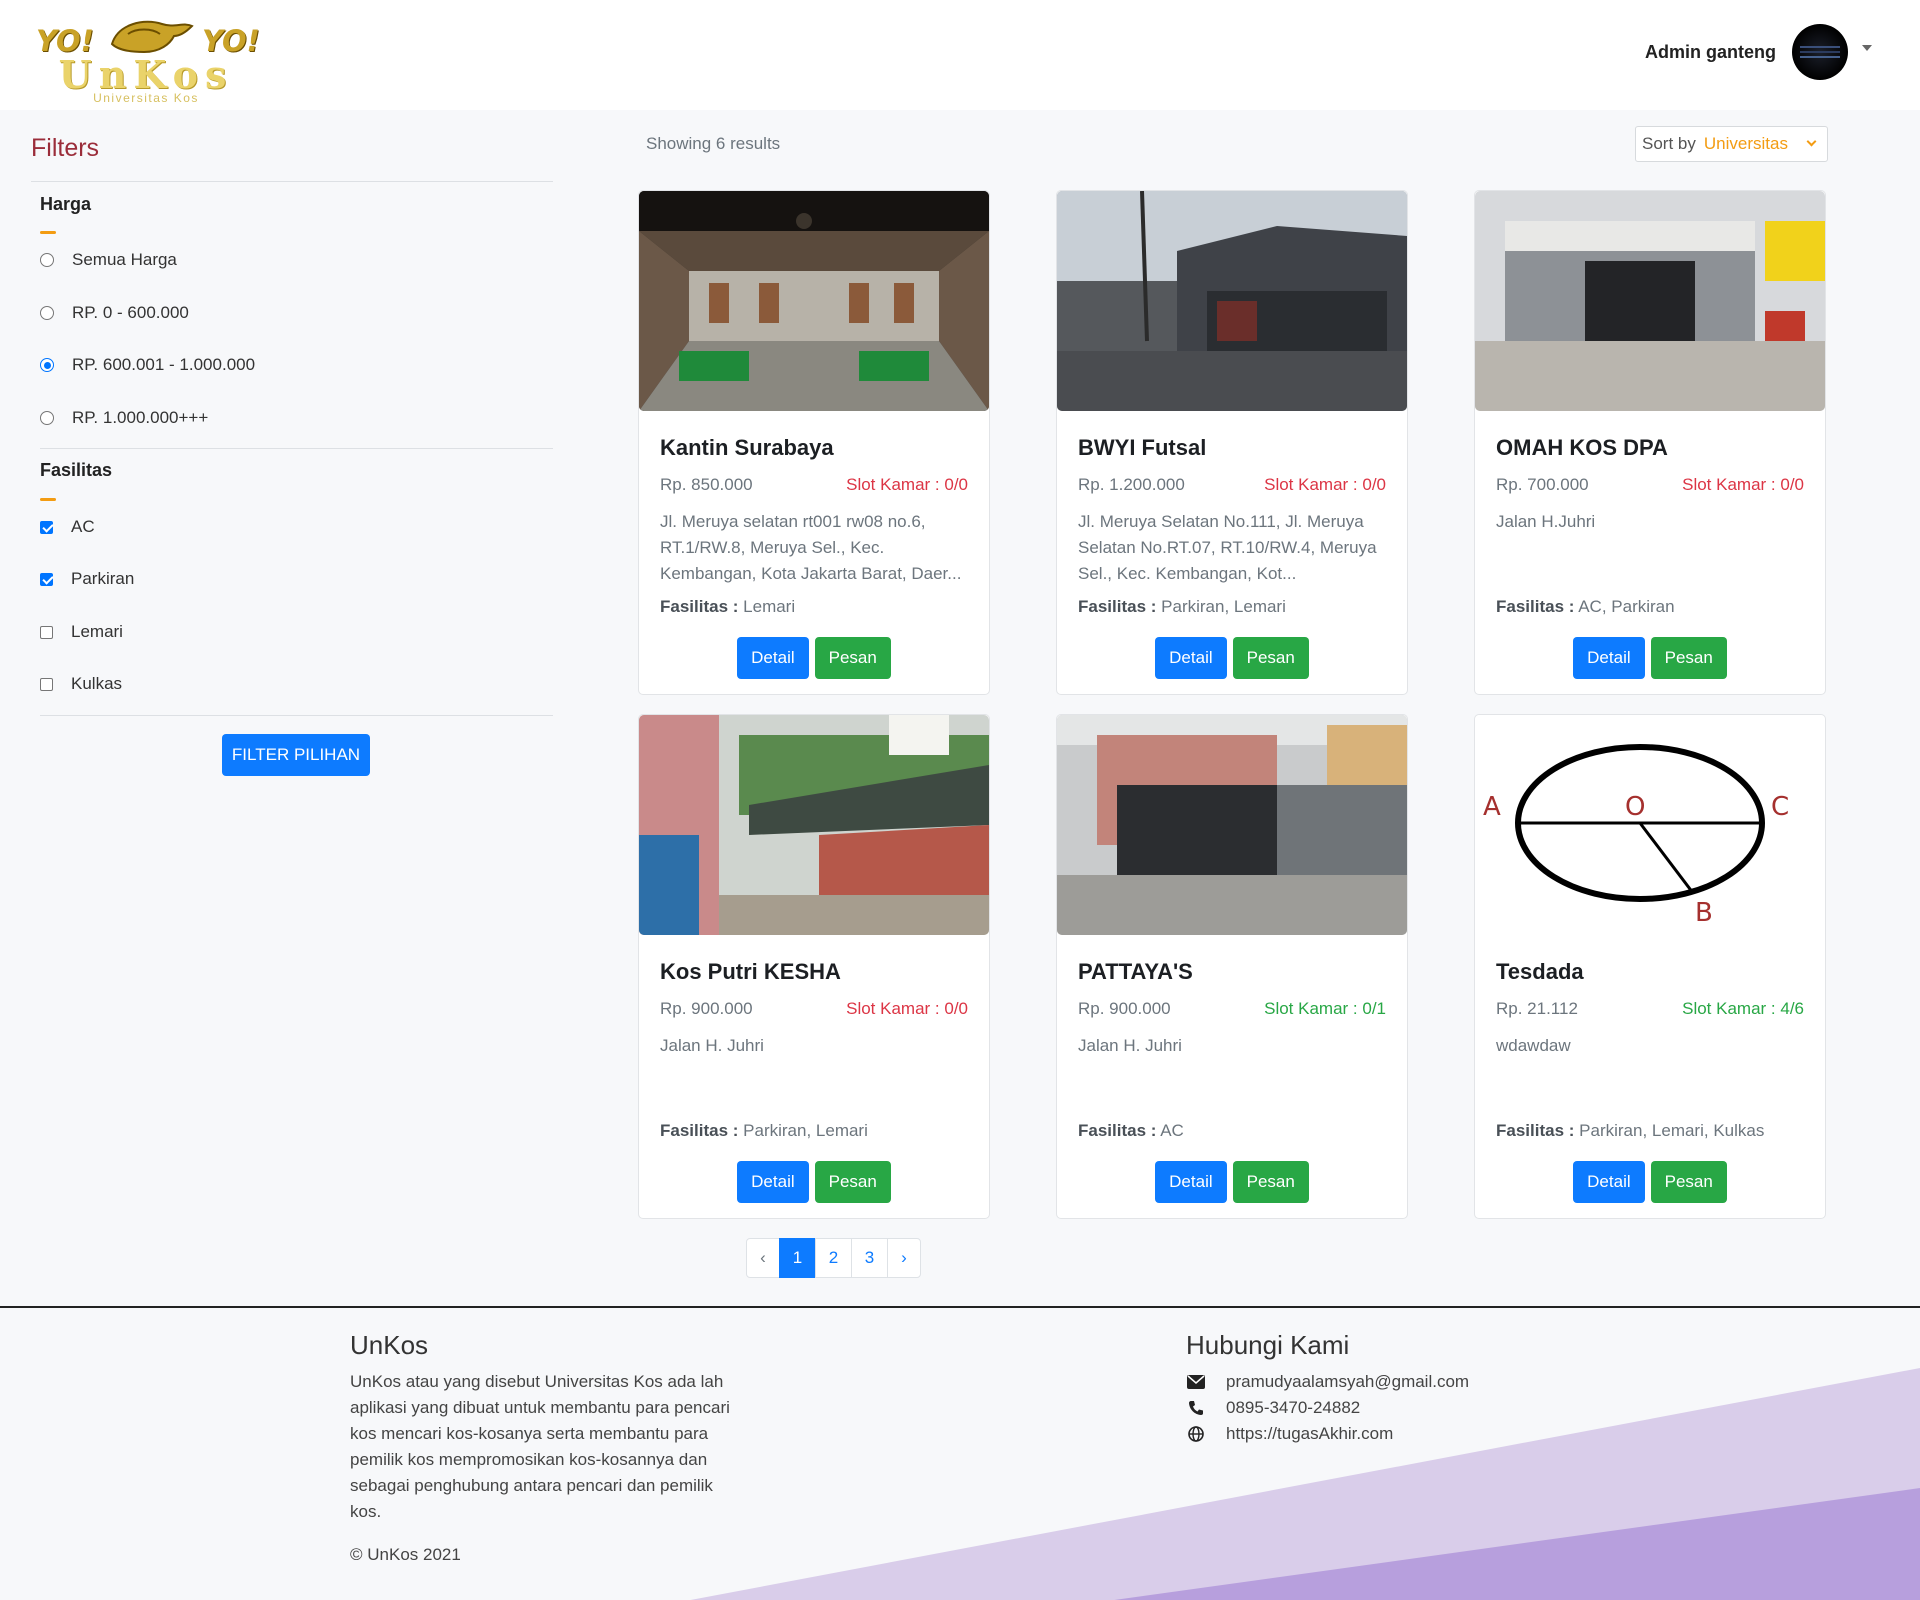 The image size is (1920, 1600). I want to click on envelope-icon, so click(1196, 1382).